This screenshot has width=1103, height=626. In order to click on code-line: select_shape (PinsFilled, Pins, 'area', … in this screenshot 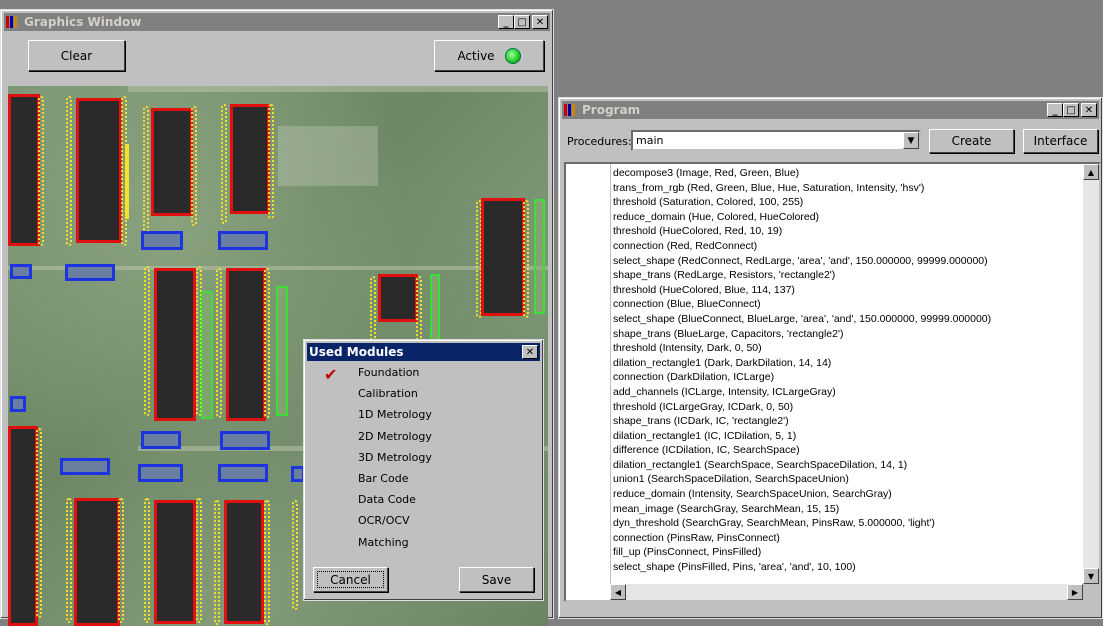, I will do `click(847, 567)`.